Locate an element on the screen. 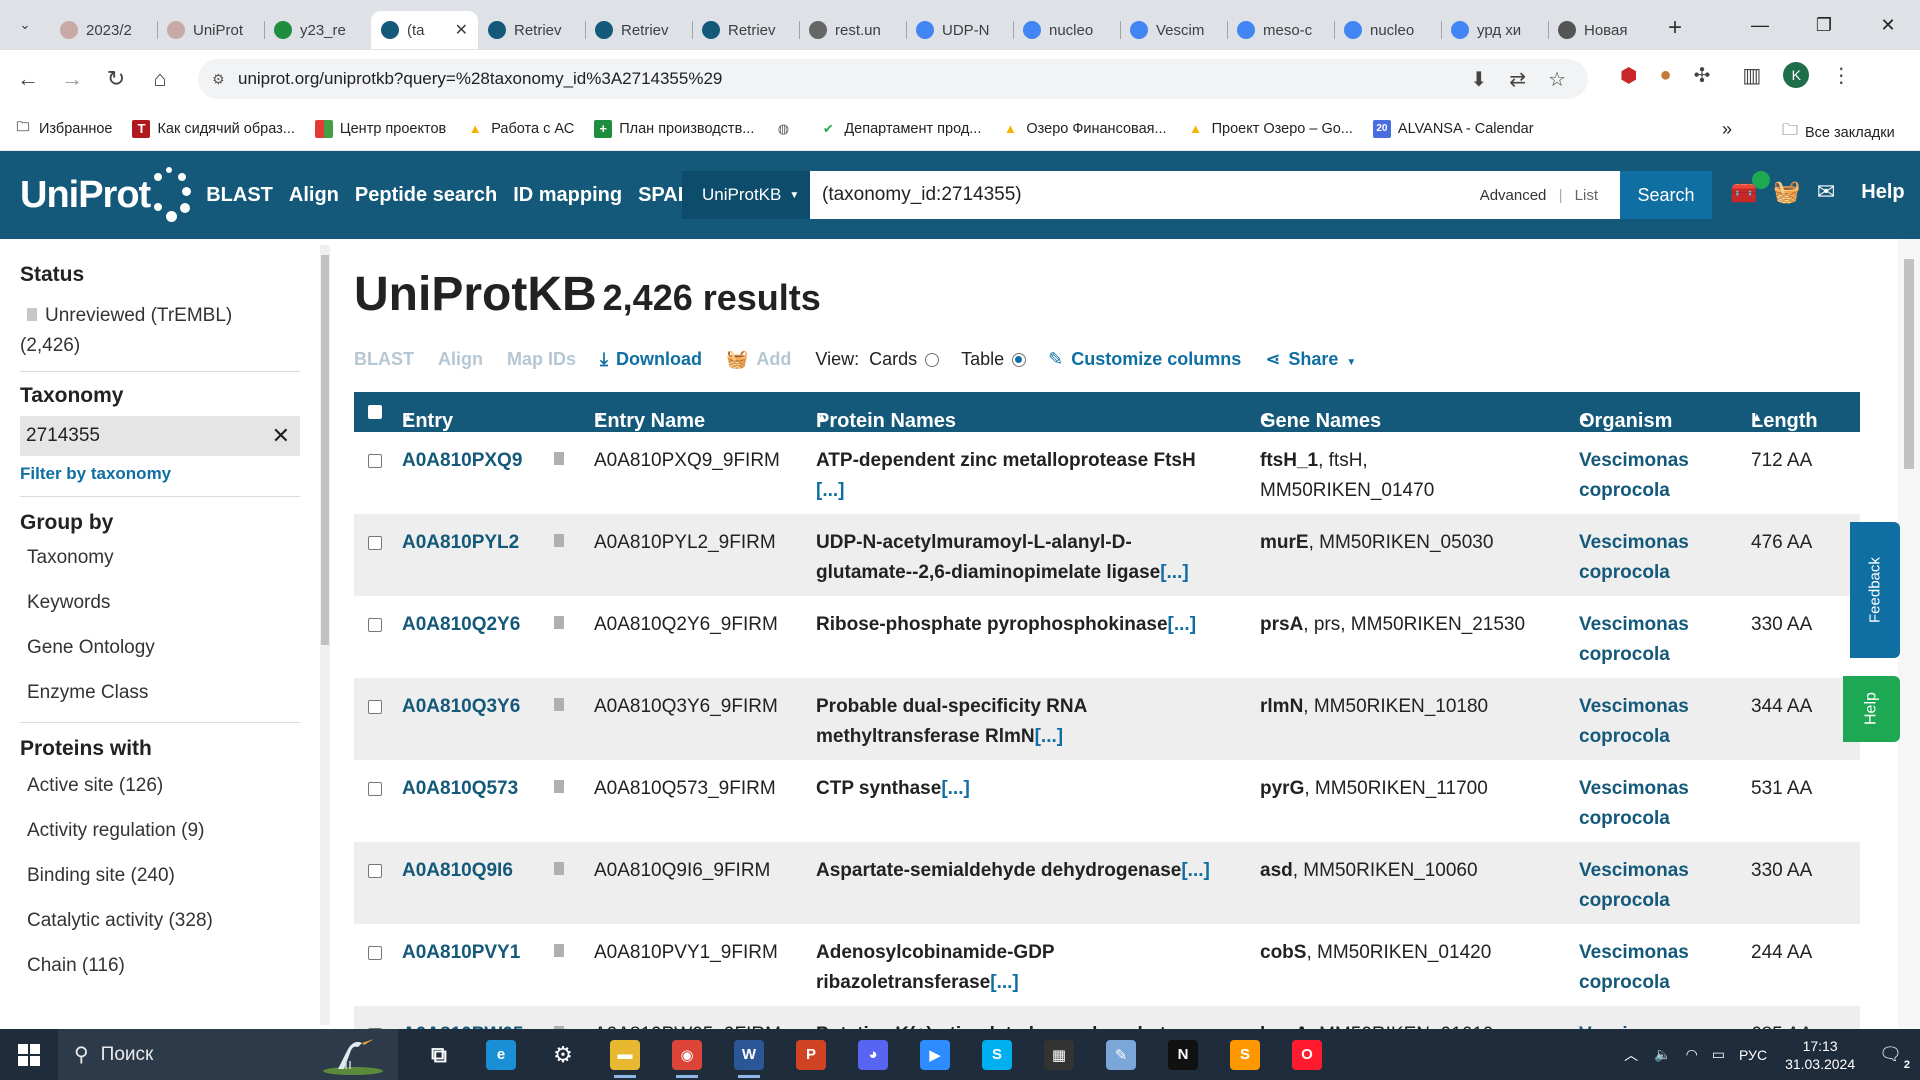  feedback-tab: Feedback is located at coordinates (1875, 590).